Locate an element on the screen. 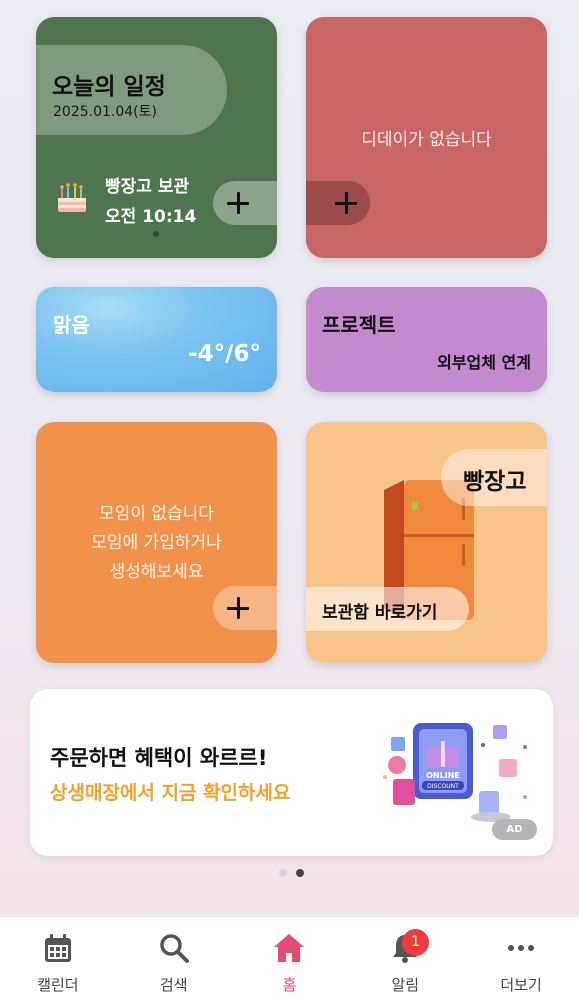 This screenshot has height=1003, width=579. ad-image-text-online: ONLINE is located at coordinates (443, 775).